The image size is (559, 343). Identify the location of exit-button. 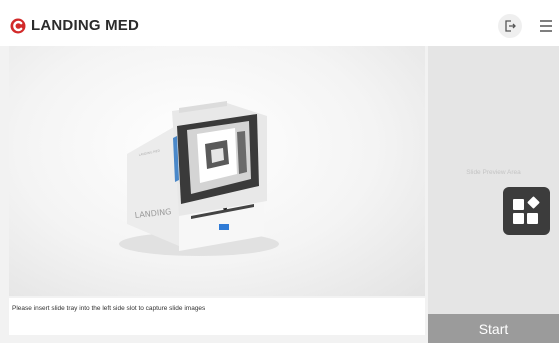
(510, 26).